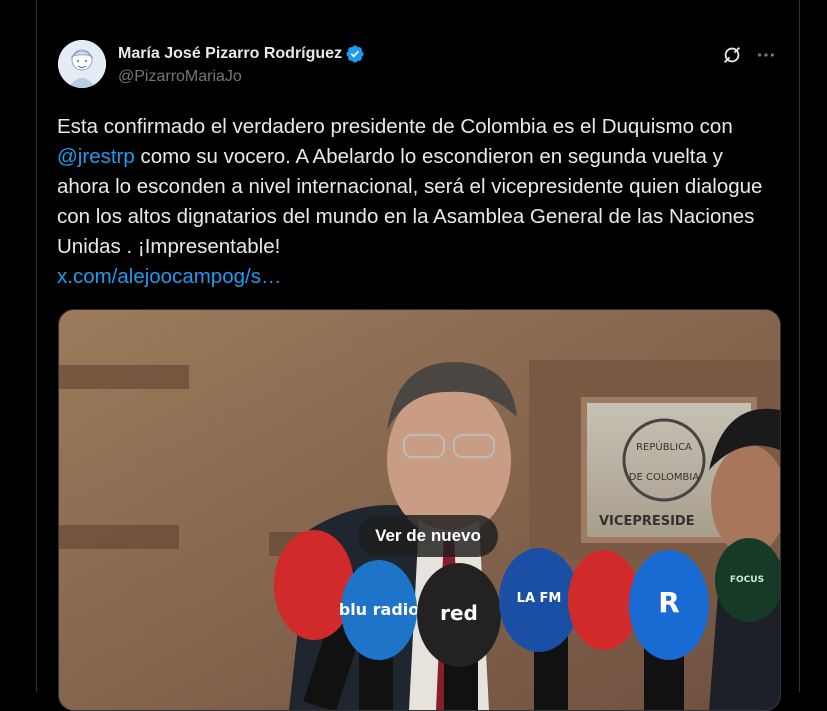 This screenshot has width=827, height=711. What do you see at coordinates (799, 346) in the screenshot?
I see `column-border-right` at bounding box center [799, 346].